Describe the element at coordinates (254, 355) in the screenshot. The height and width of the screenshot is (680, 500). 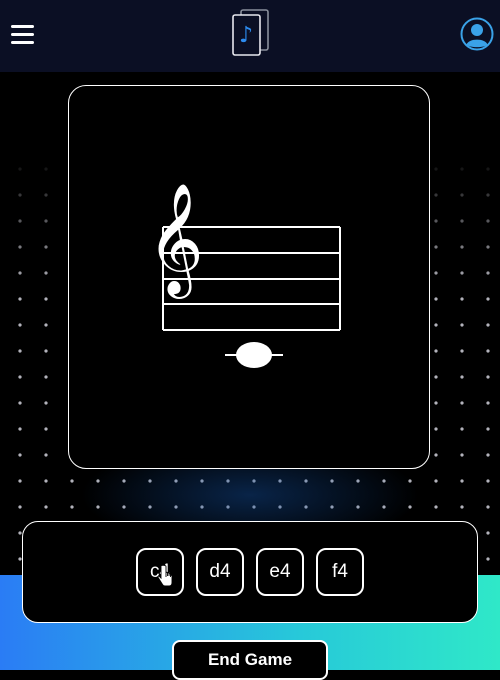
I see `note-head` at that location.